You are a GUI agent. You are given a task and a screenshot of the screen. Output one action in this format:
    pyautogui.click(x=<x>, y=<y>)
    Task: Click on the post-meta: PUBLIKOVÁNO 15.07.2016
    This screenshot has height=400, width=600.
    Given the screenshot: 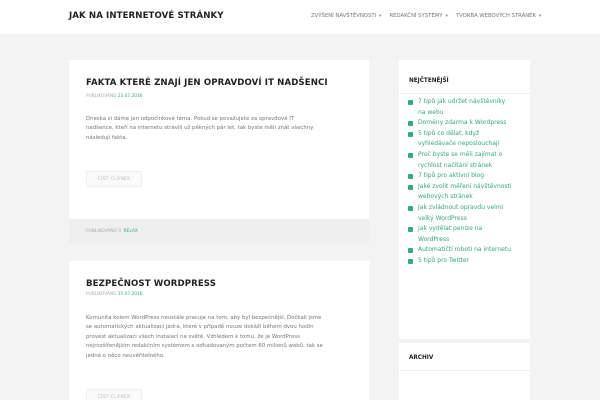 What is the action you would take?
    pyautogui.click(x=114, y=294)
    